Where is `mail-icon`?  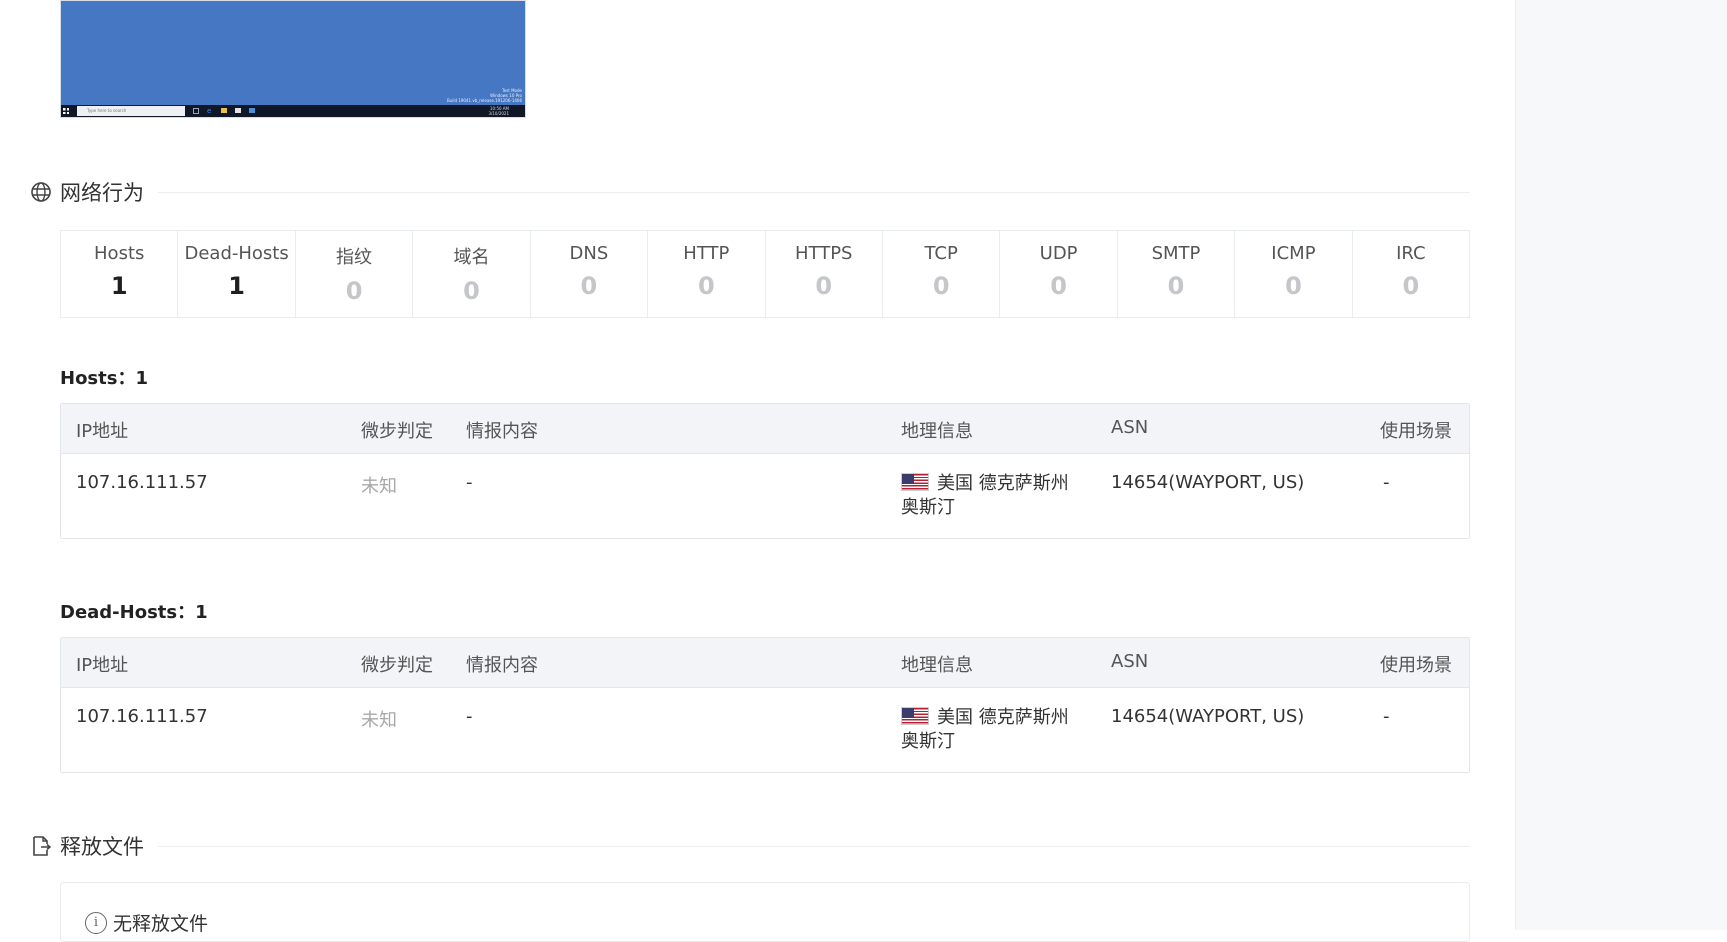 mail-icon is located at coordinates (252, 110).